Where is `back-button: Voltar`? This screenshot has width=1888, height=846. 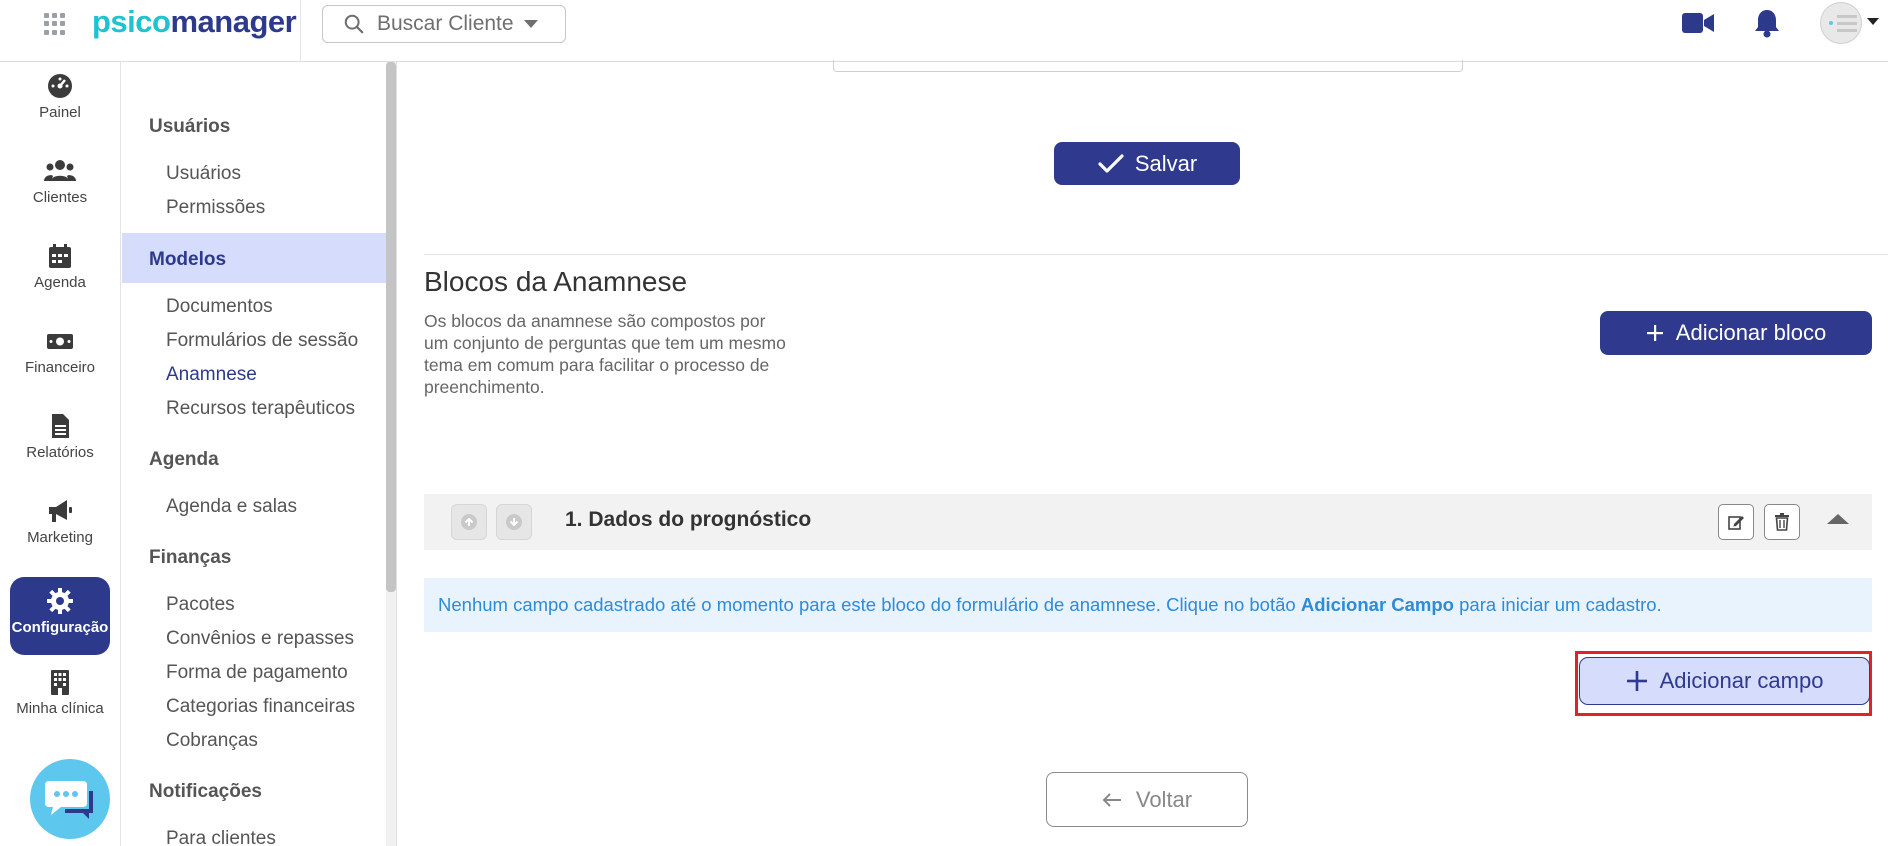
back-button: Voltar is located at coordinates (1147, 799).